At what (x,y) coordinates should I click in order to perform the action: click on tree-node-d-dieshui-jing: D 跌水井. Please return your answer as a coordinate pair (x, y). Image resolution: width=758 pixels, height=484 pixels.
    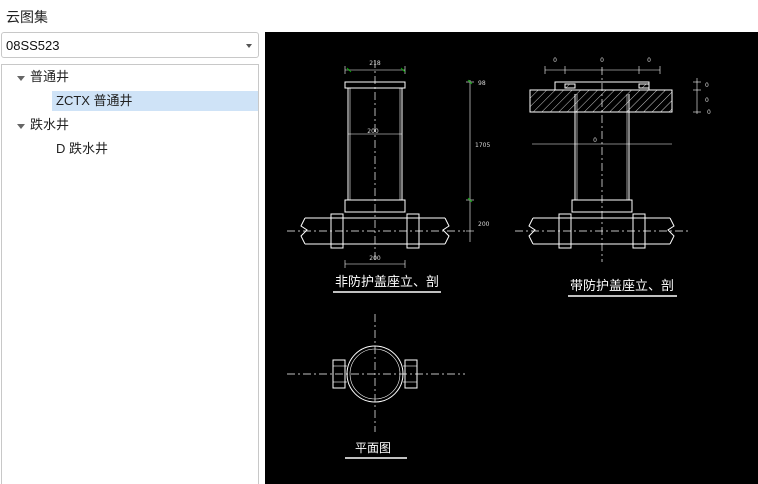
    Looking at the image, I should click on (82, 149).